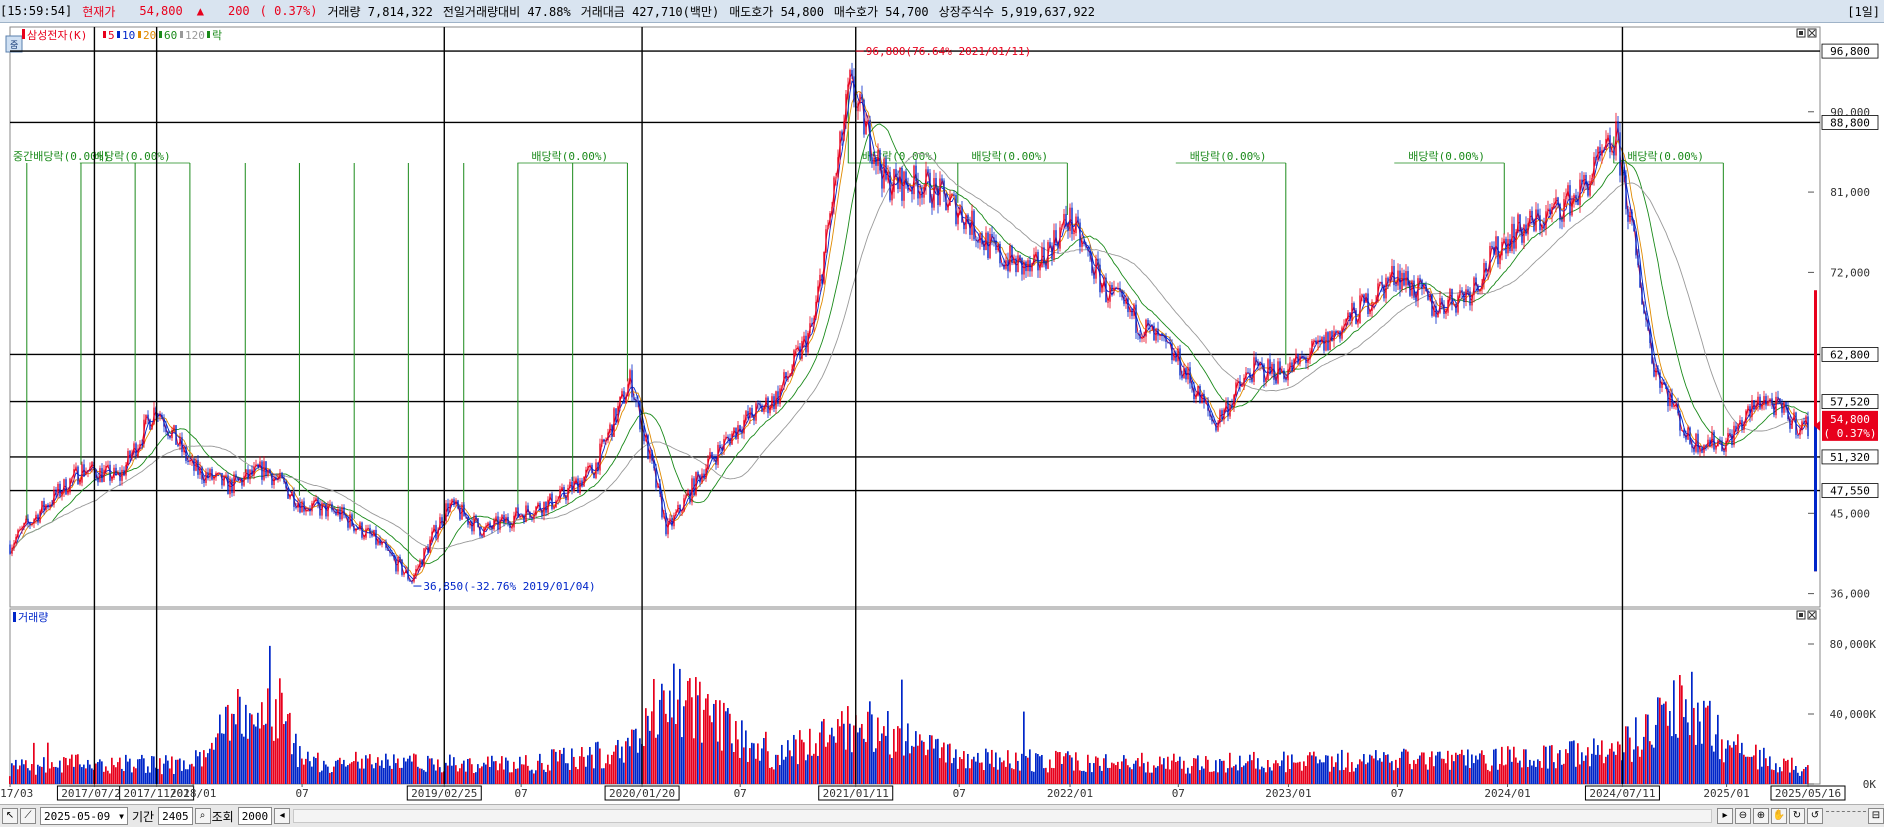 The image size is (1884, 827). I want to click on zoom-in-icon: ⊕, so click(1761, 816).